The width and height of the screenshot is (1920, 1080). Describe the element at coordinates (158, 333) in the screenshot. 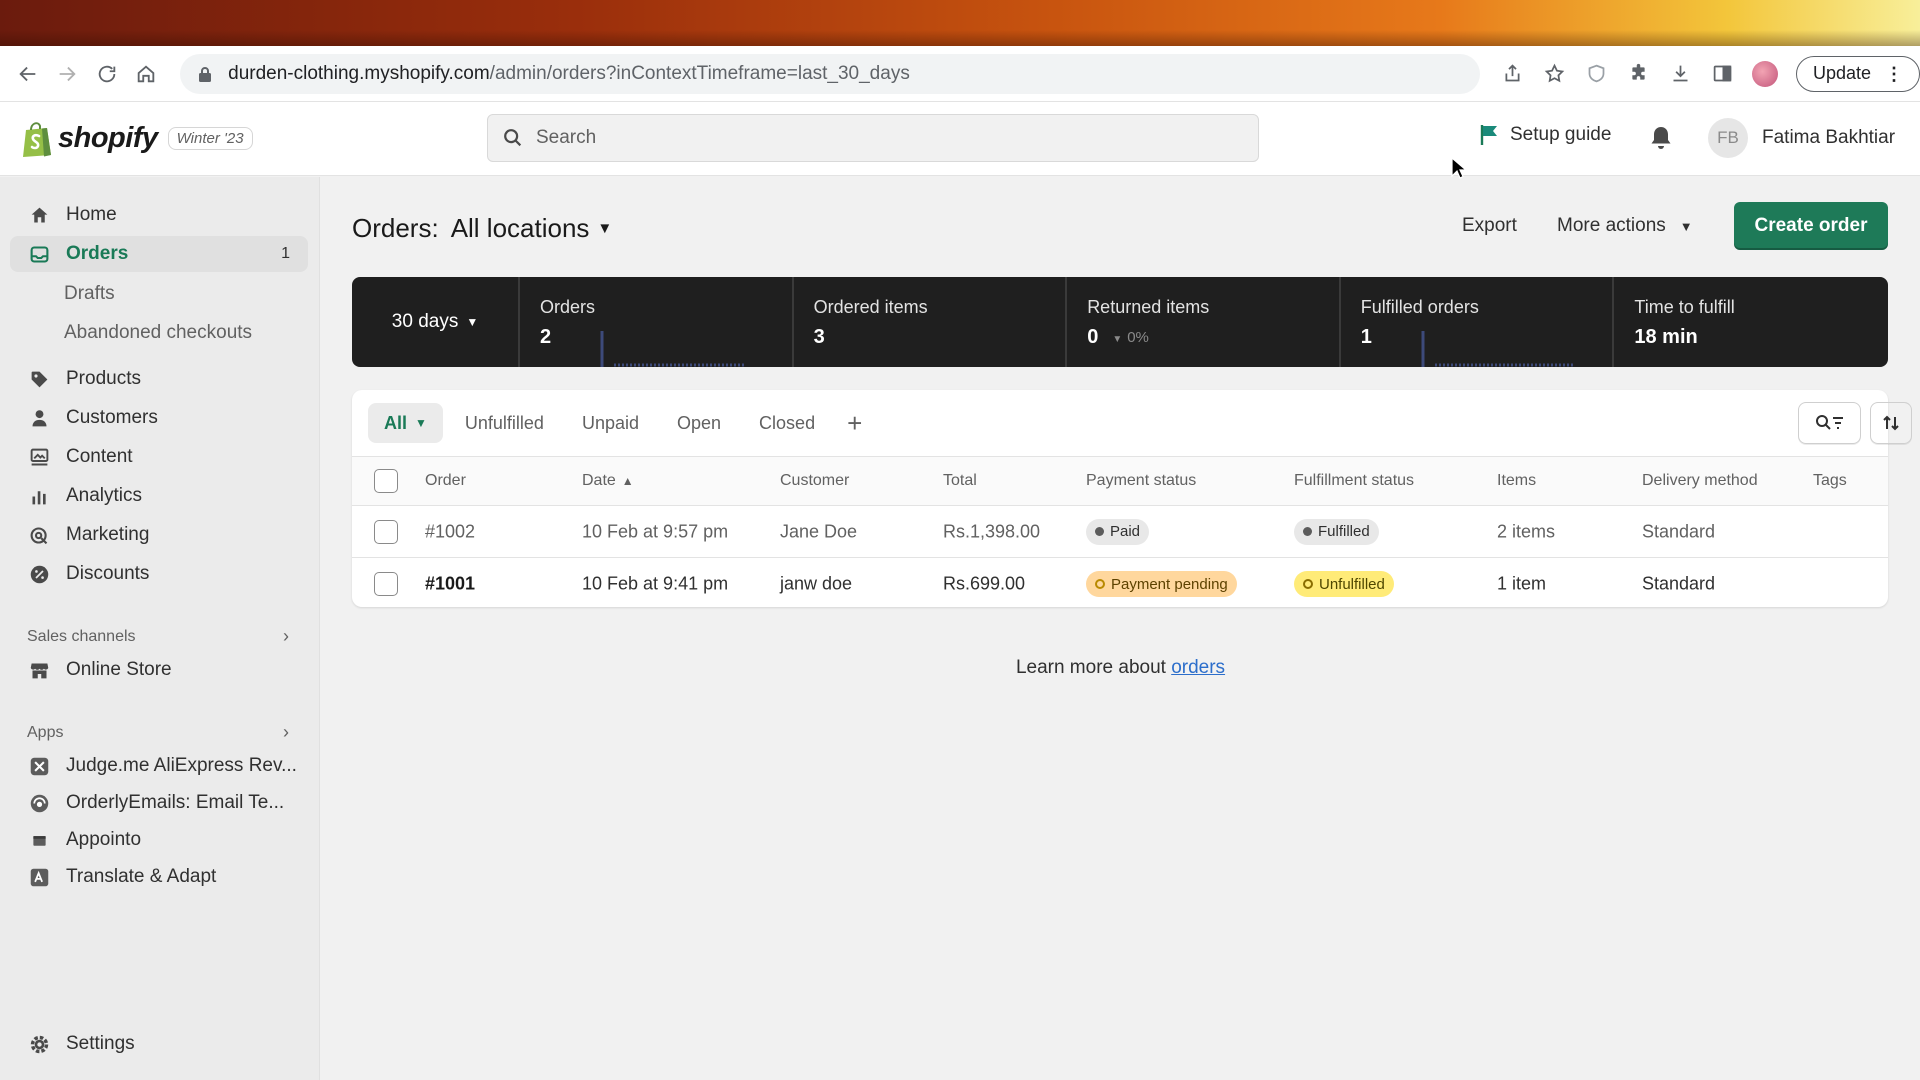

I see `sidebar-item-abandoned-checkouts: Abandoned checkouts` at that location.